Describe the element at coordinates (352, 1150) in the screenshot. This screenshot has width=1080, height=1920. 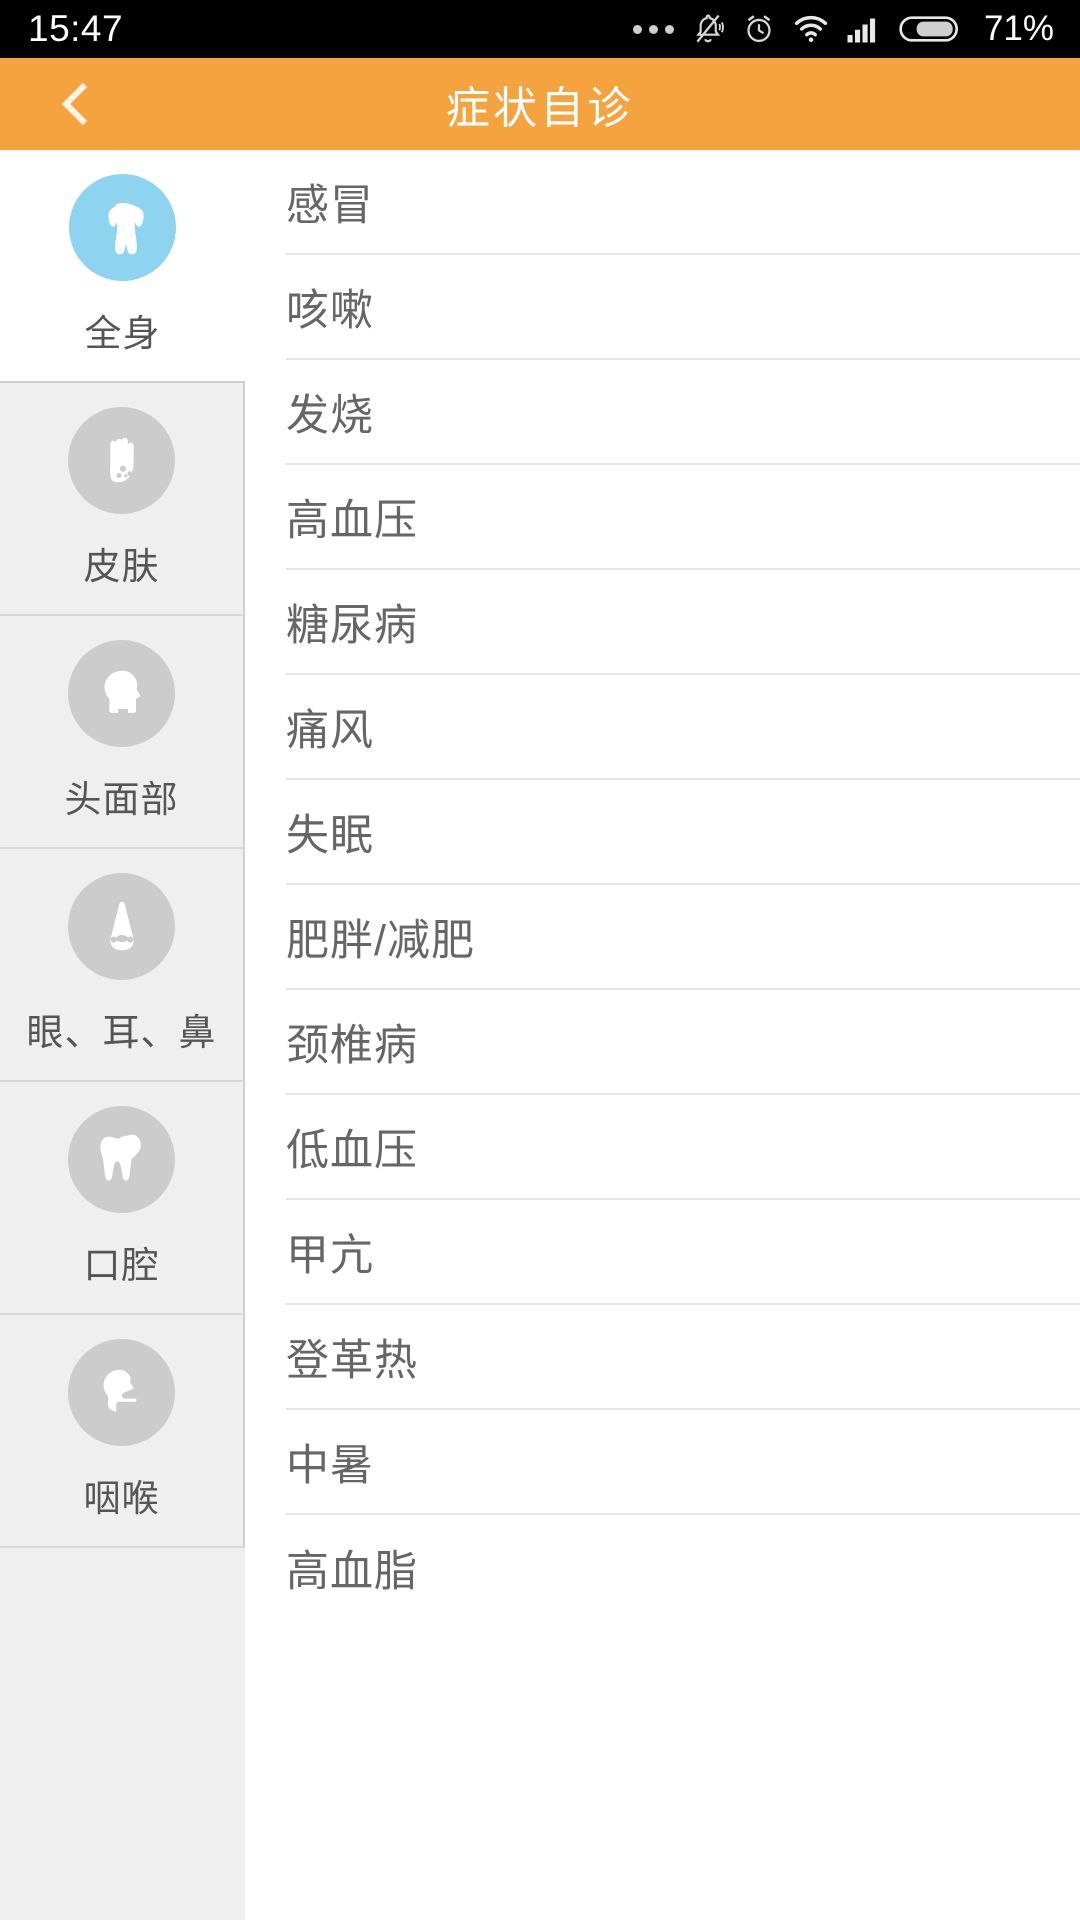
I see `list-item-label: 低血压` at that location.